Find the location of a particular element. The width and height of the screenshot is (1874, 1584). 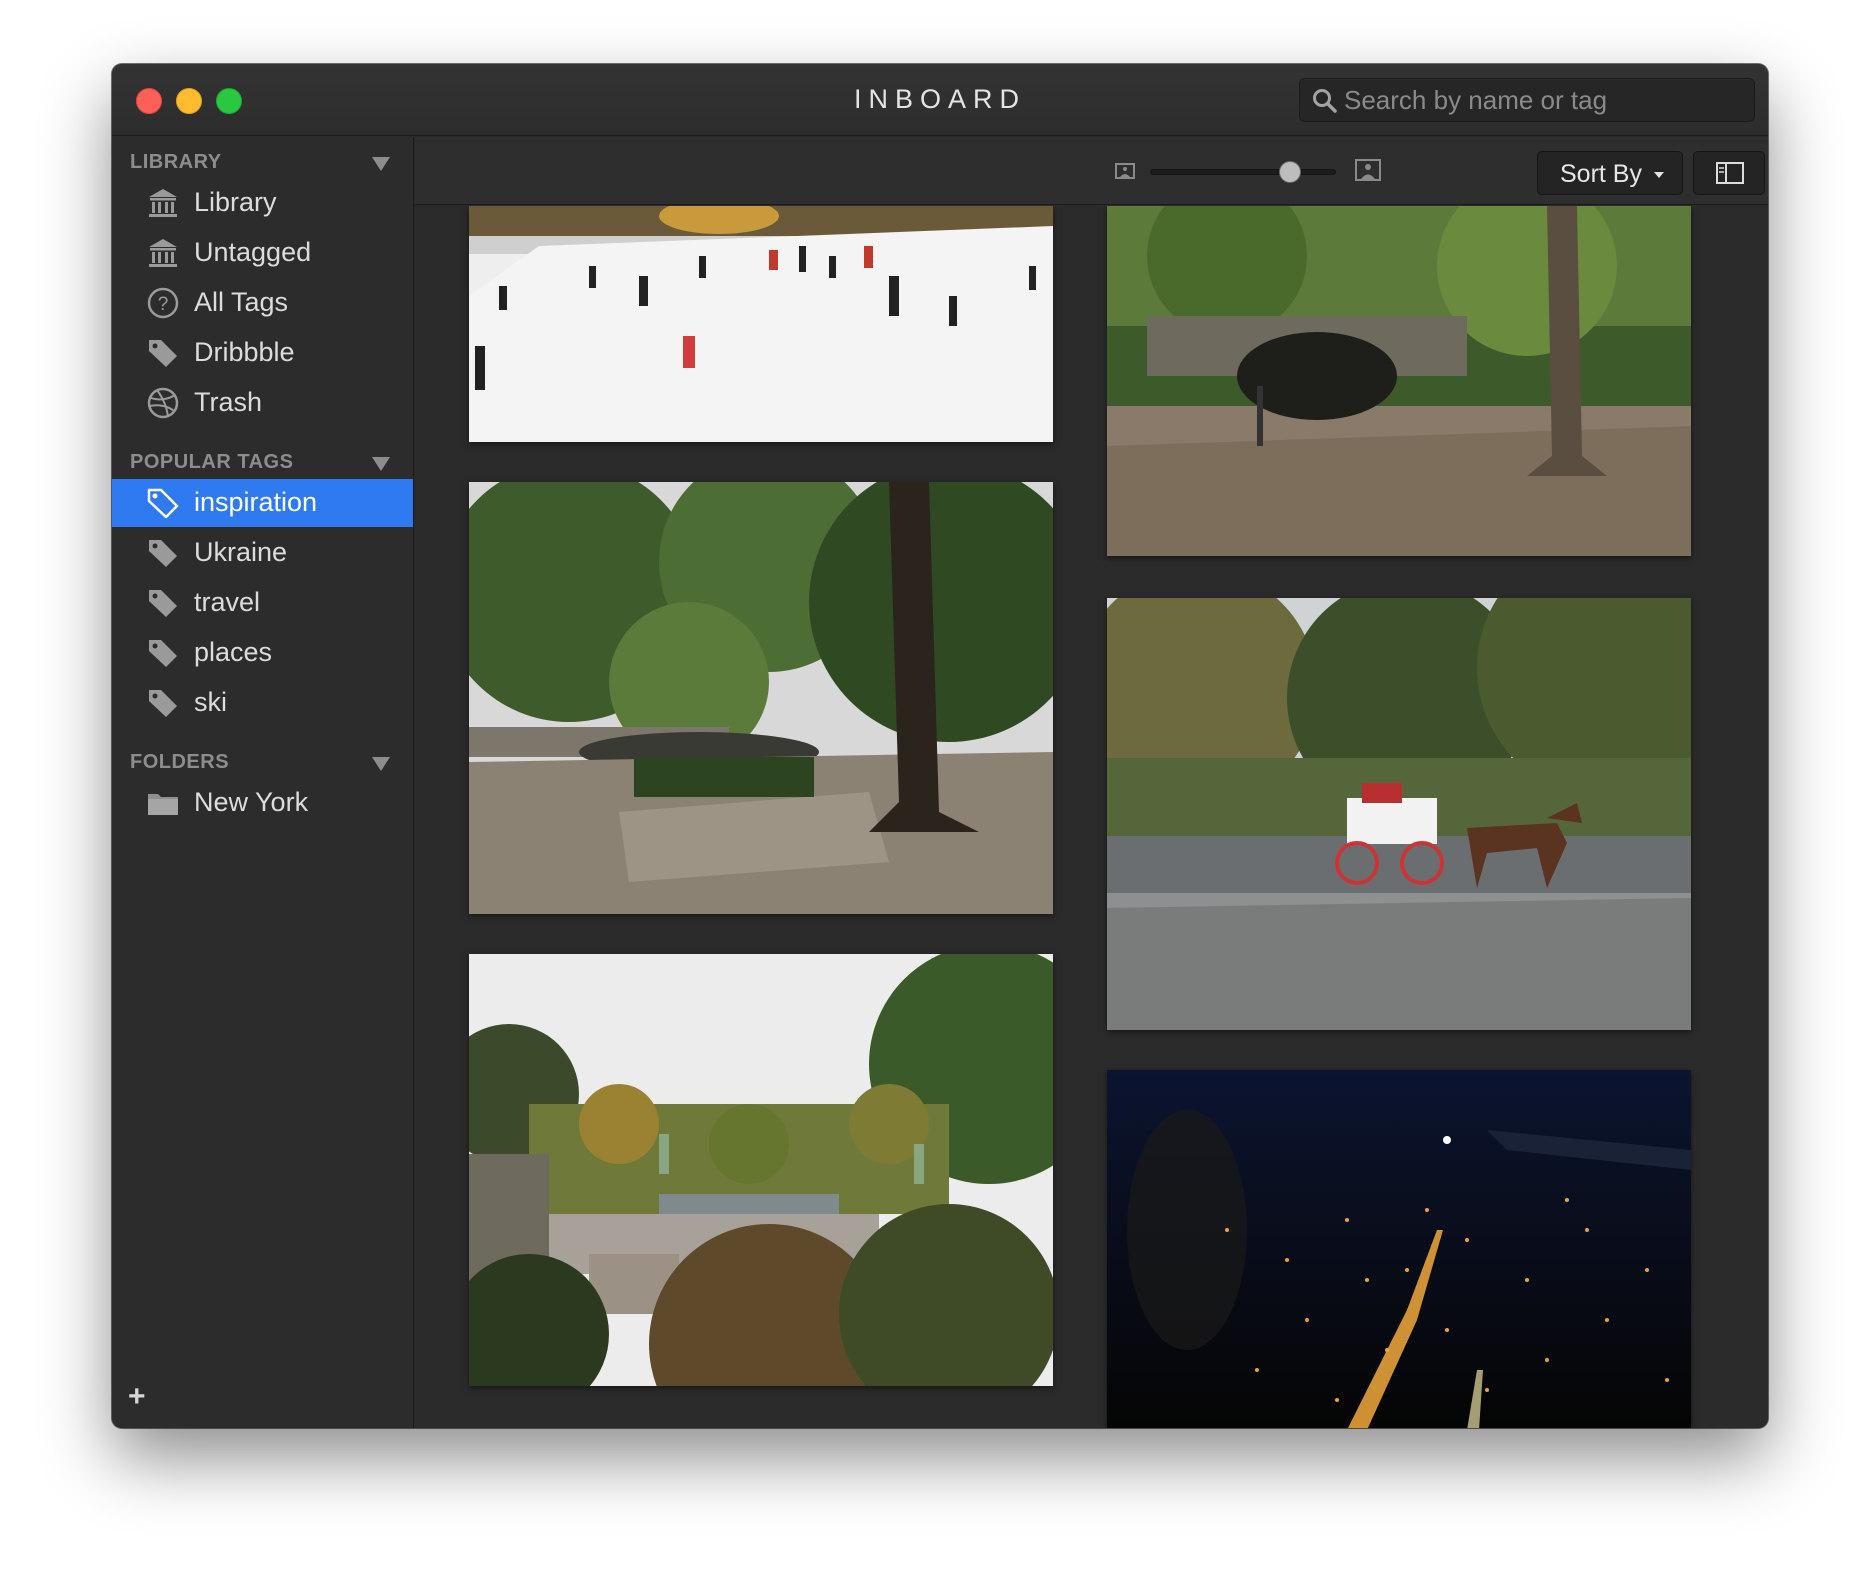

sidebar-item-inspiration: inspiration is located at coordinates (262, 503).